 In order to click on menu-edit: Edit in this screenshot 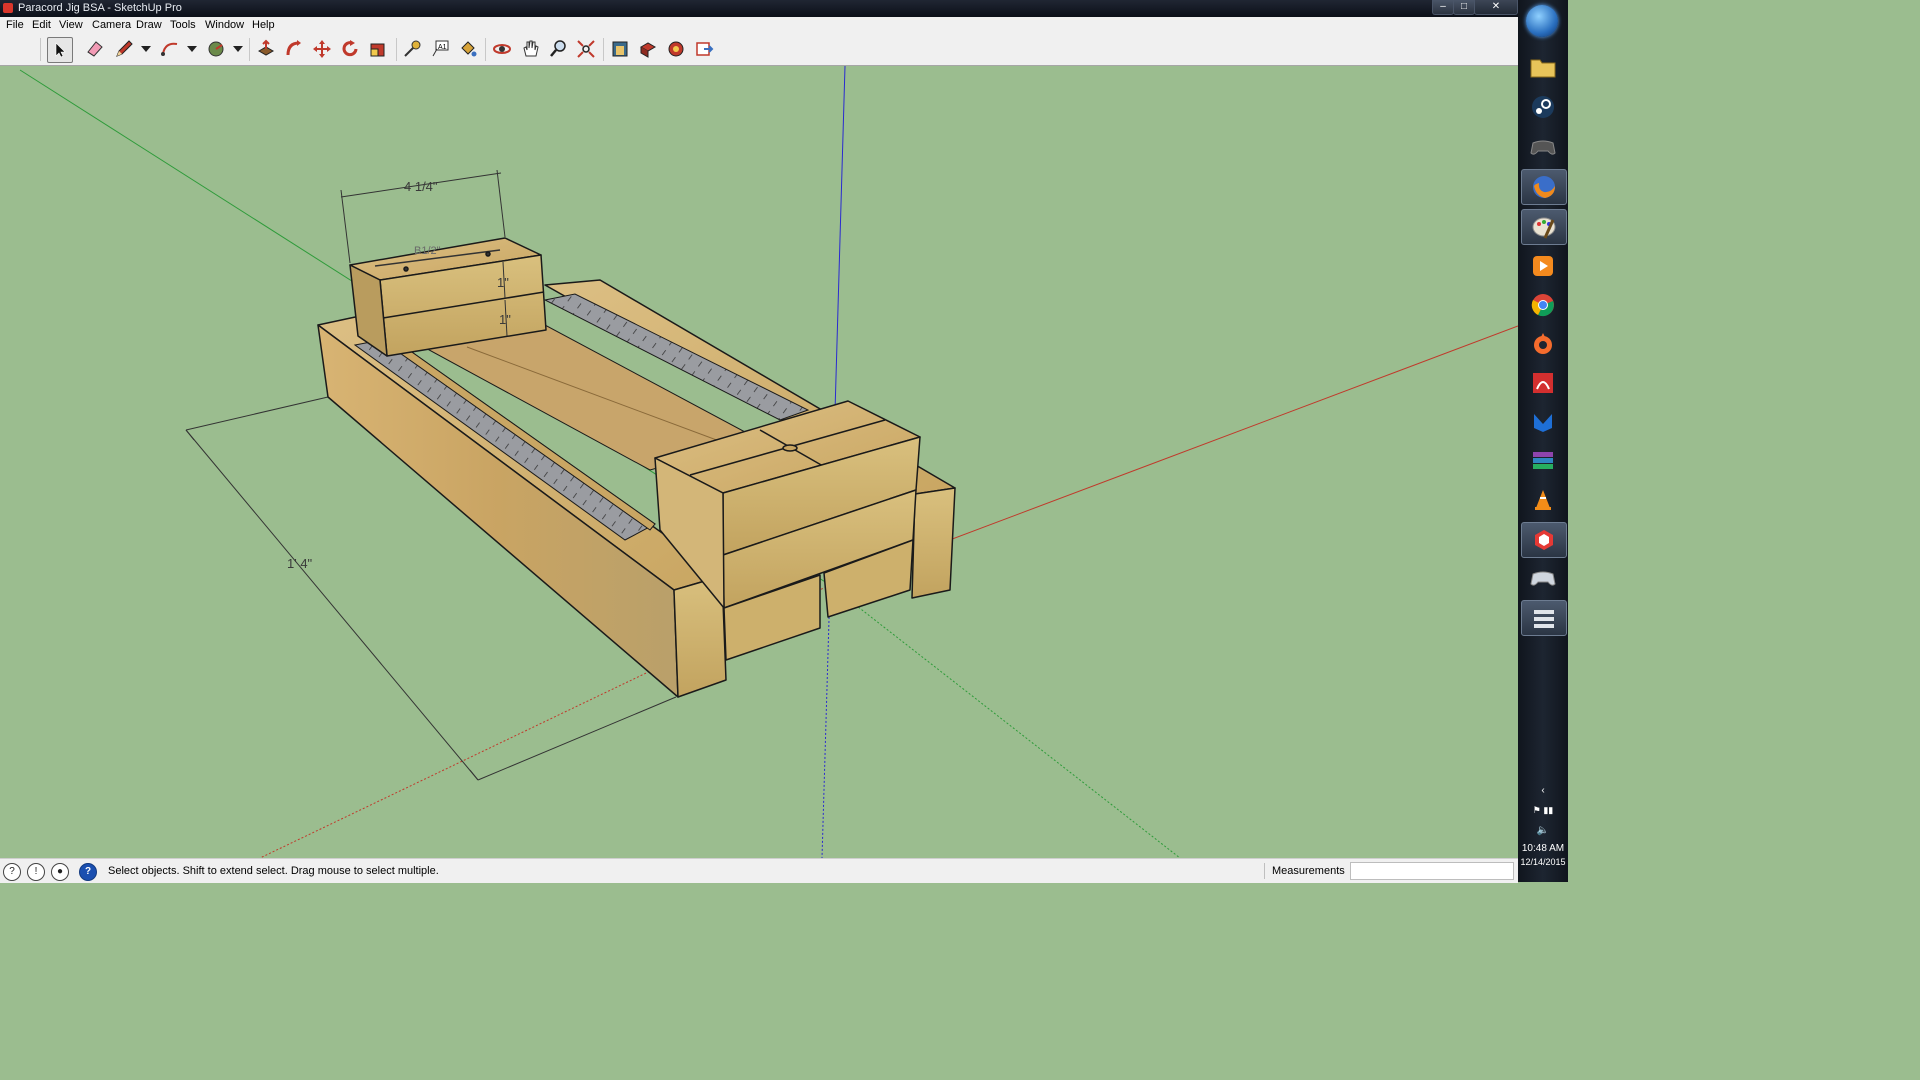, I will do `click(41, 25)`.